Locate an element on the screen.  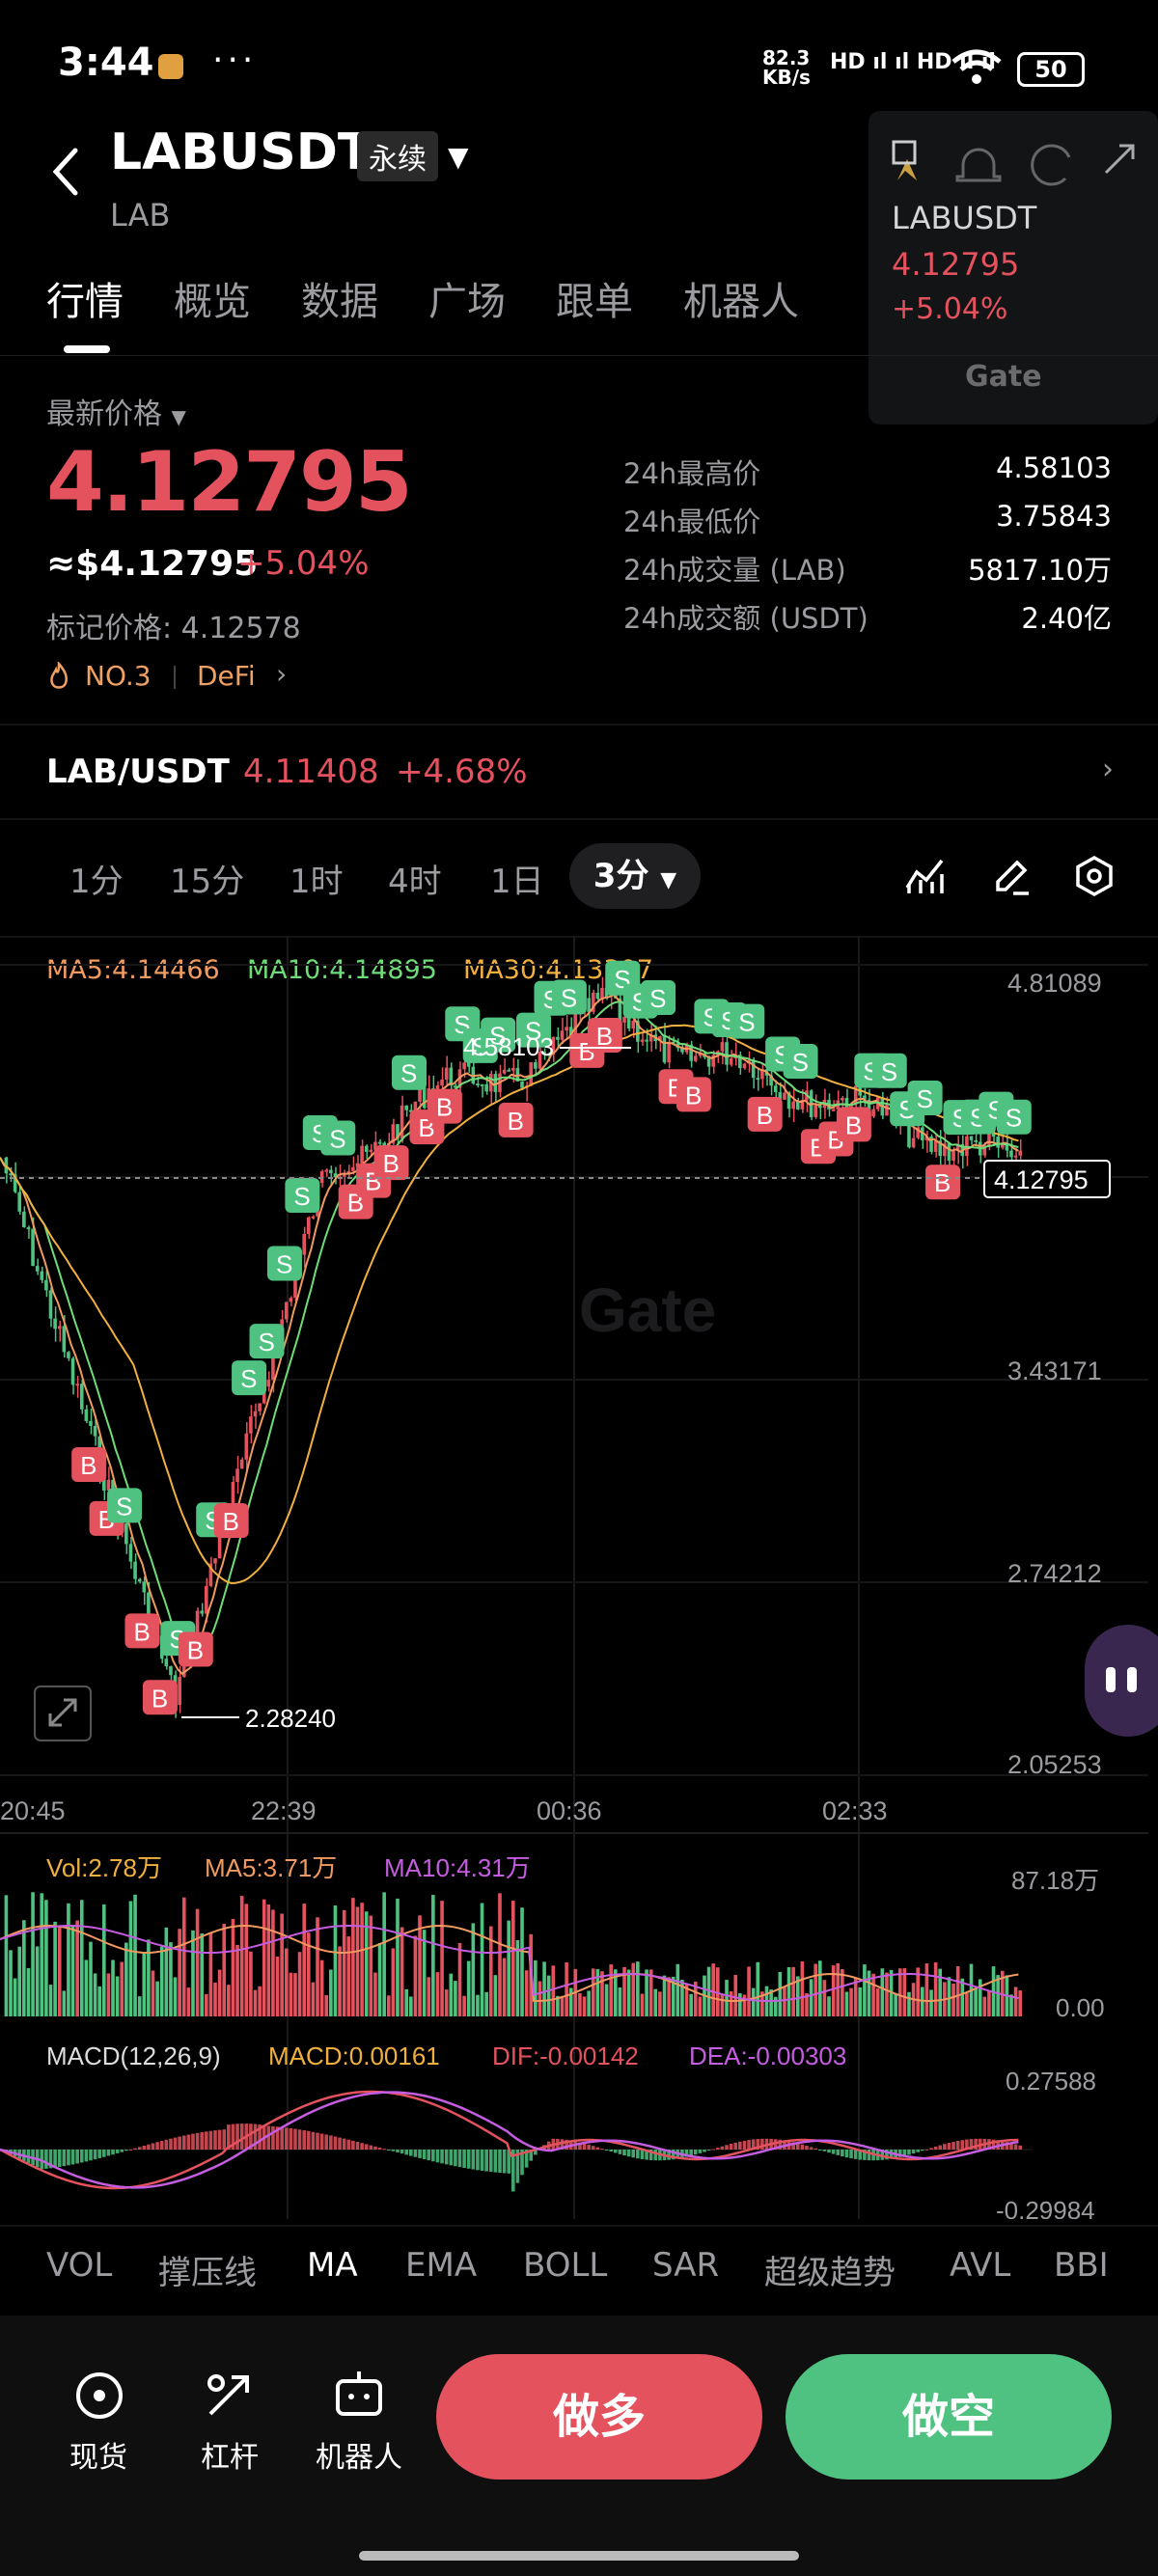
indicator-supertrend: 超级趋势 is located at coordinates (830, 2269).